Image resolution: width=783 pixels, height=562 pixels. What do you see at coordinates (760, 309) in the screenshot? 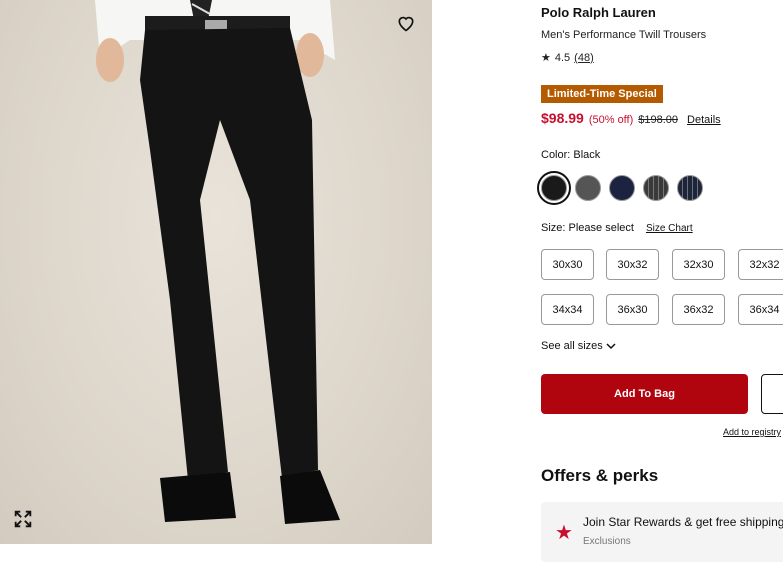
I see `size-option: 36x34` at bounding box center [760, 309].